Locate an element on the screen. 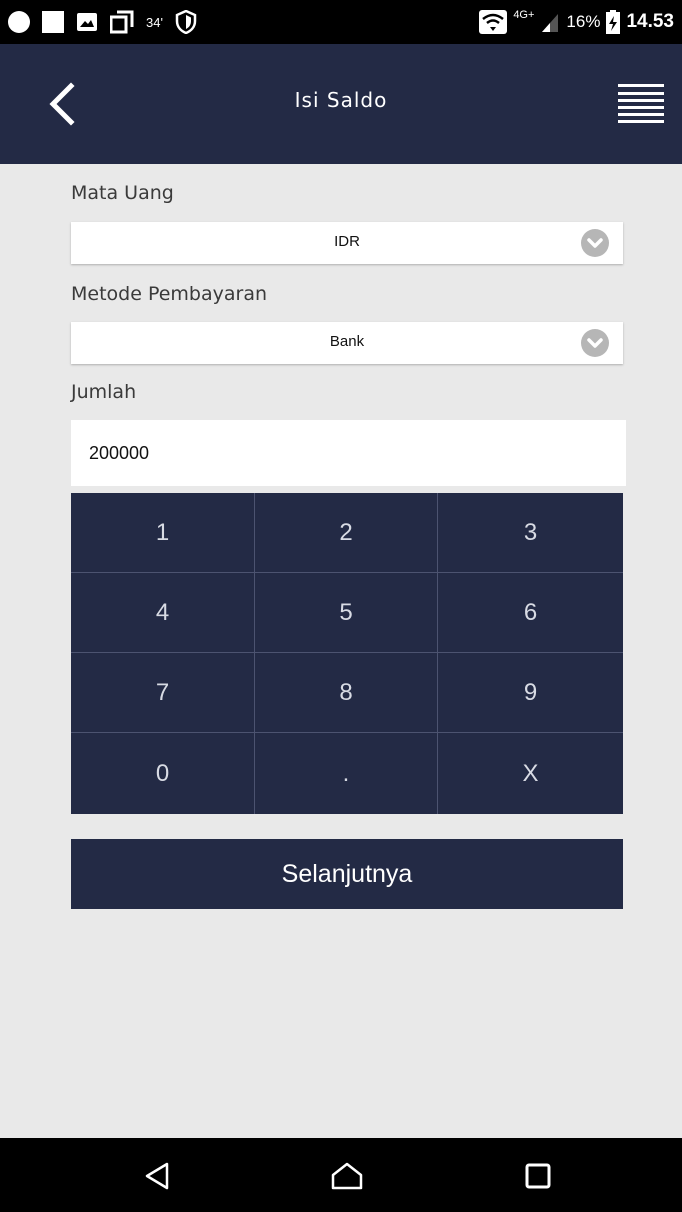 The width and height of the screenshot is (682, 1212). nav-recents-button is located at coordinates (538, 1176).